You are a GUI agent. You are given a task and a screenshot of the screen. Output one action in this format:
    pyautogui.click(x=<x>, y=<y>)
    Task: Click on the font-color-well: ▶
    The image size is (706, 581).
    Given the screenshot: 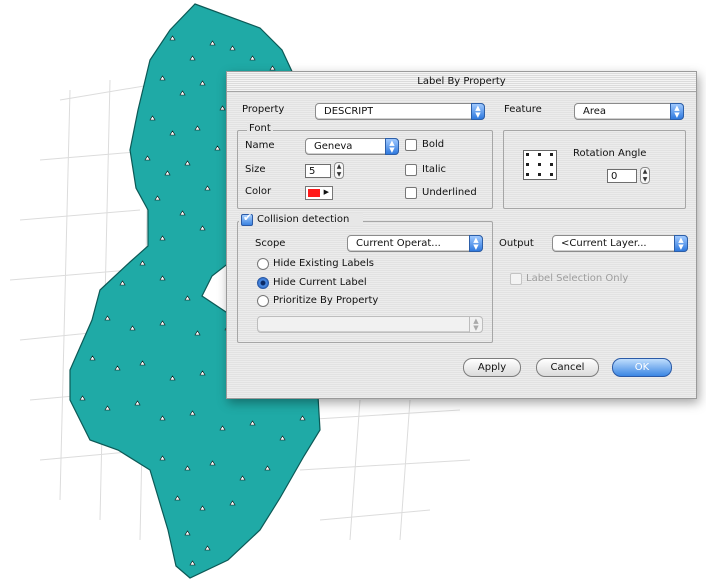 What is the action you would take?
    pyautogui.click(x=319, y=193)
    